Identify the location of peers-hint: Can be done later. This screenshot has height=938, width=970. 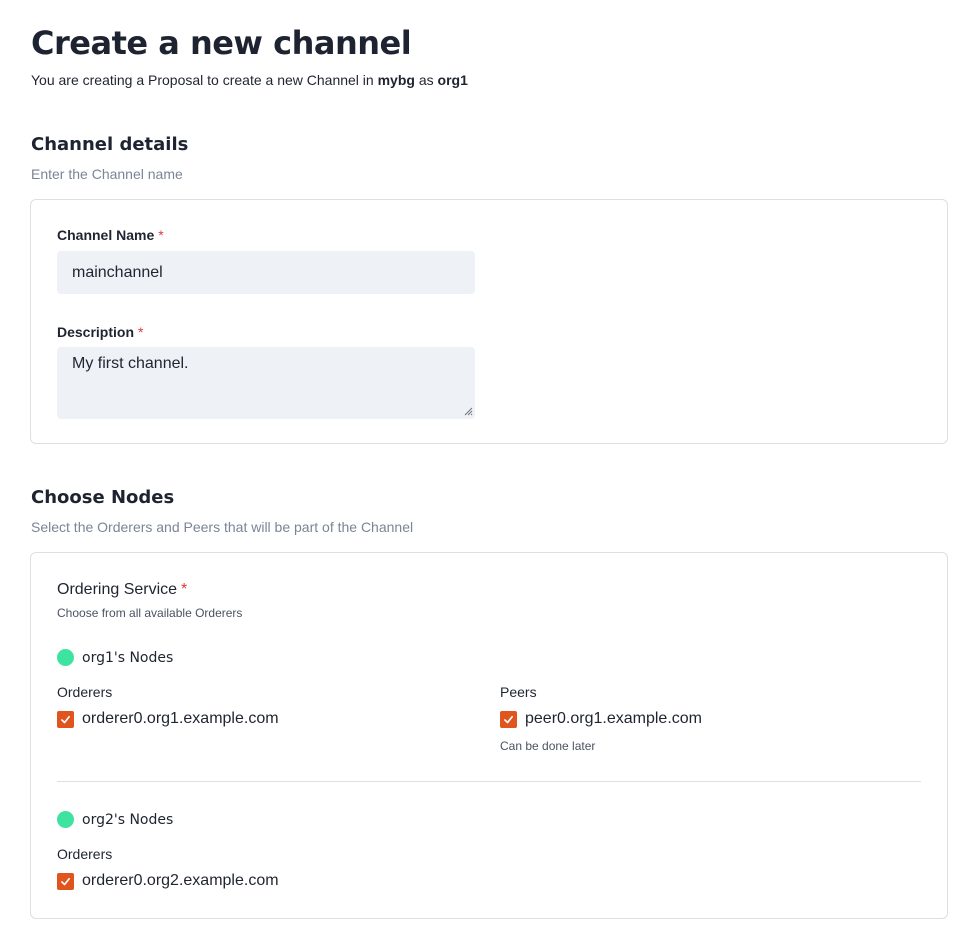
(548, 746).